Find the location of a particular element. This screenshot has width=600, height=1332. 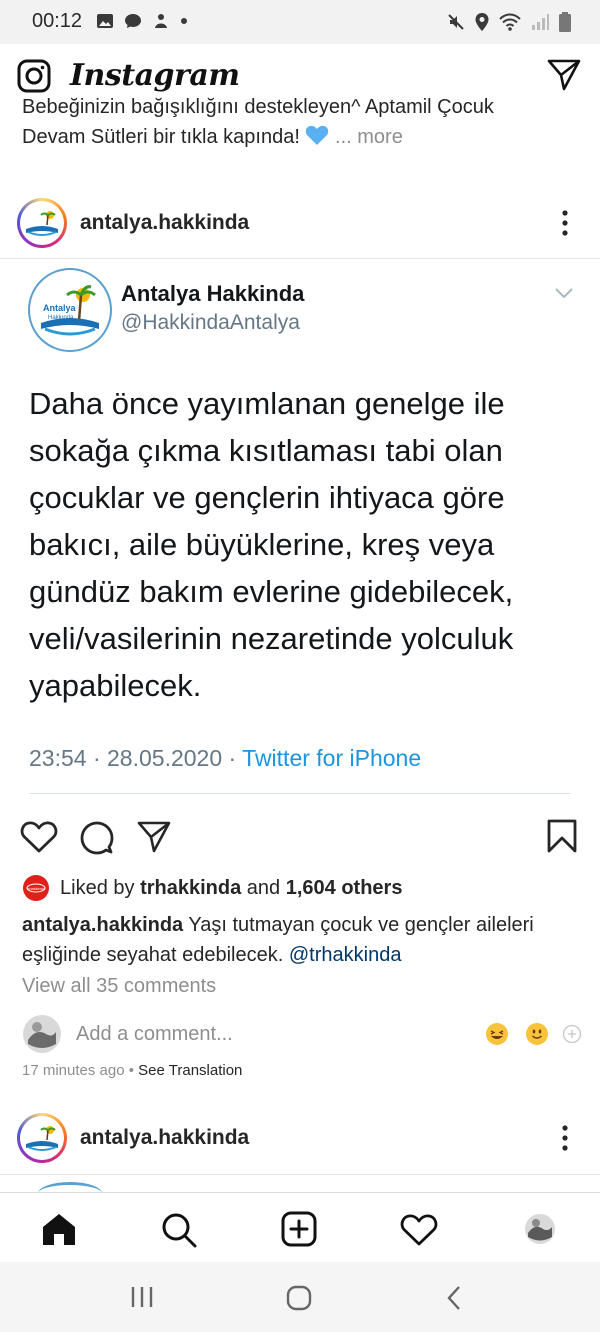

caption-mention: @trhakkinda is located at coordinates (345, 955).